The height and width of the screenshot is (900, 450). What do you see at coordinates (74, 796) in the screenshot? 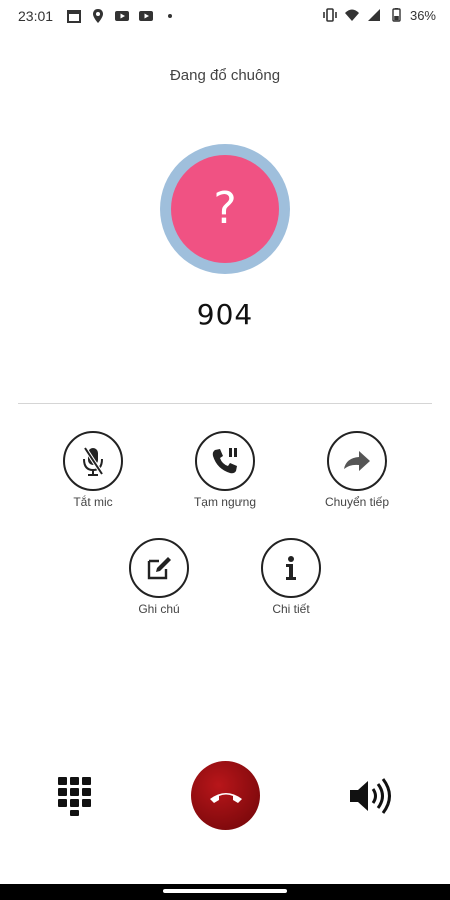
I see `dialpad-icon` at bounding box center [74, 796].